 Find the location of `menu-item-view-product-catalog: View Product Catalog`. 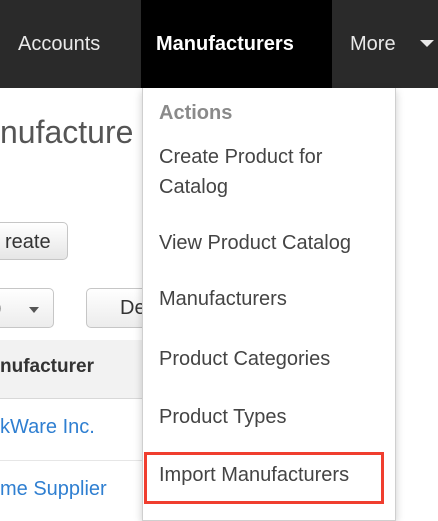

menu-item-view-product-catalog: View Product Catalog is located at coordinates (255, 243).